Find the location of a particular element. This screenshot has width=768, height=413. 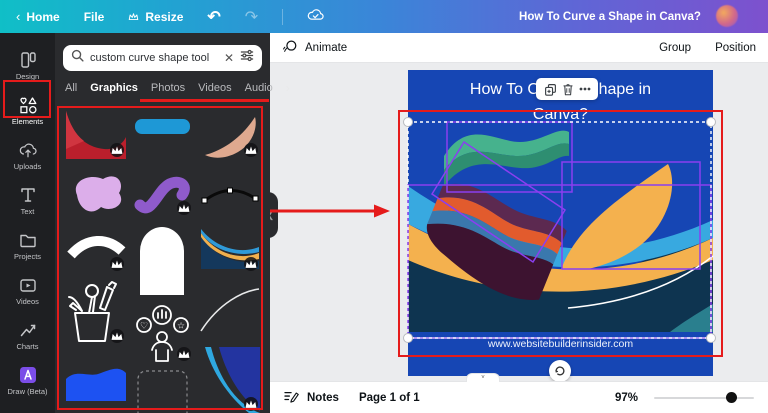

result-tabs: All Graphics Photos Videos Audio › is located at coordinates (177, 88).